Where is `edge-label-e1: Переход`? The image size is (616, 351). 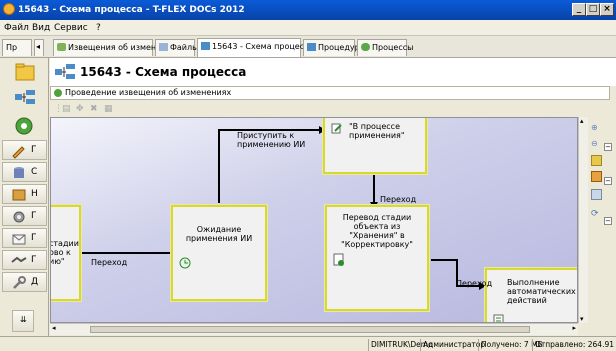
edge-label-e1: Переход is located at coordinates (109, 262).